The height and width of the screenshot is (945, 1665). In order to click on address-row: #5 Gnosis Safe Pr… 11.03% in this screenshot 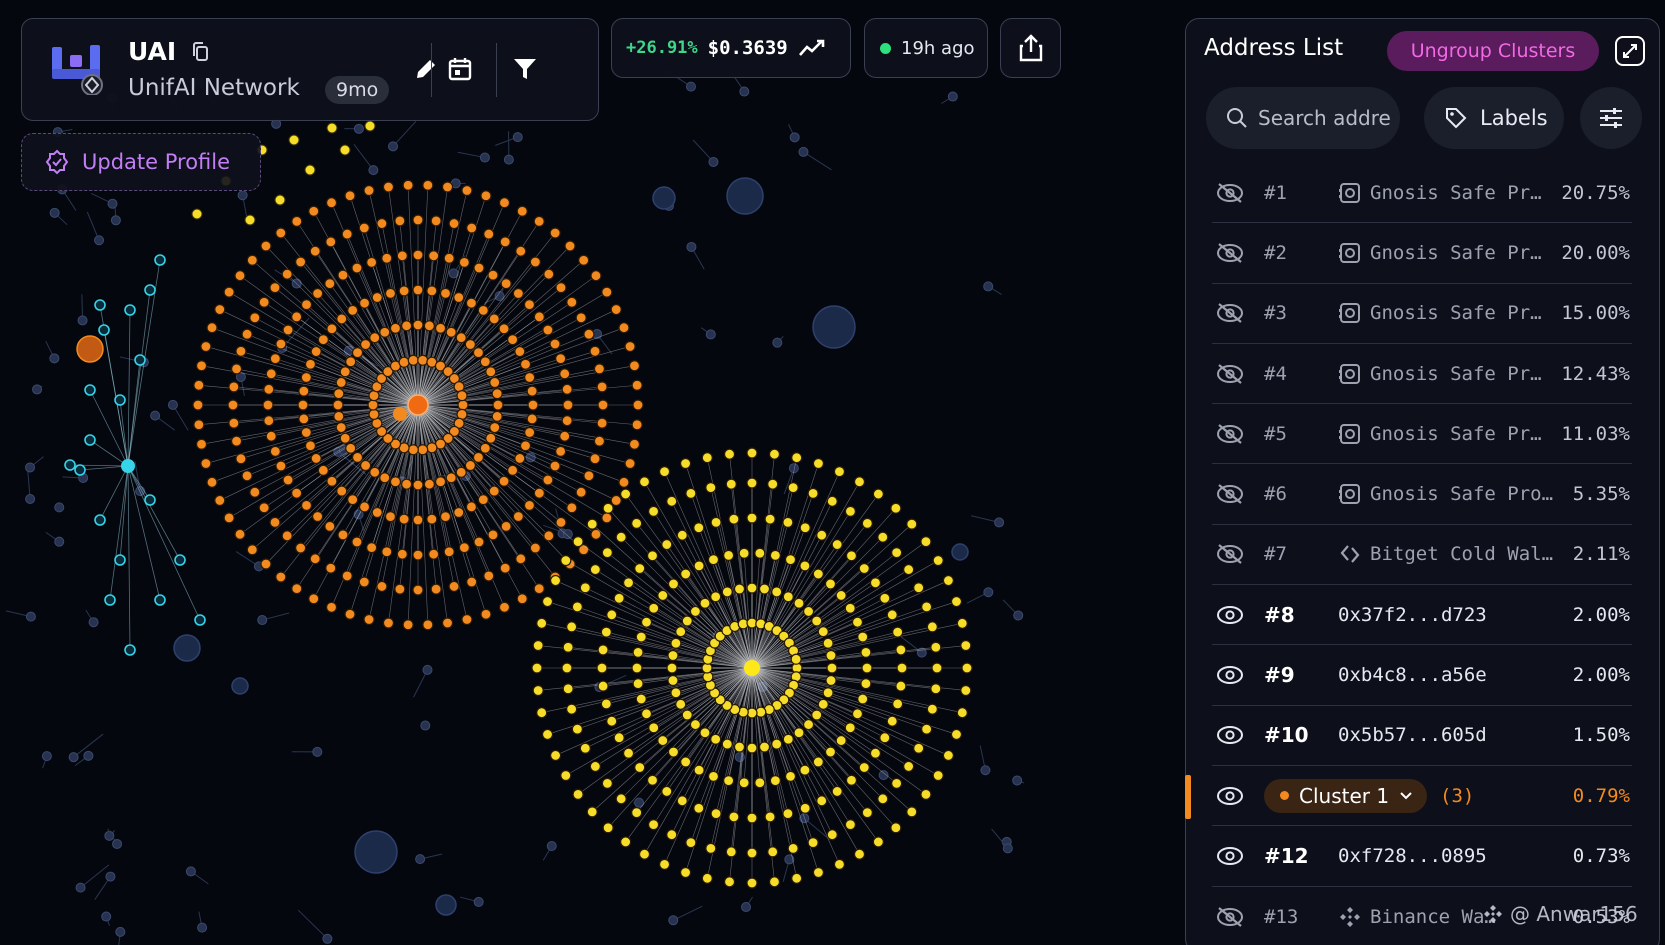, I will do `click(1422, 434)`.